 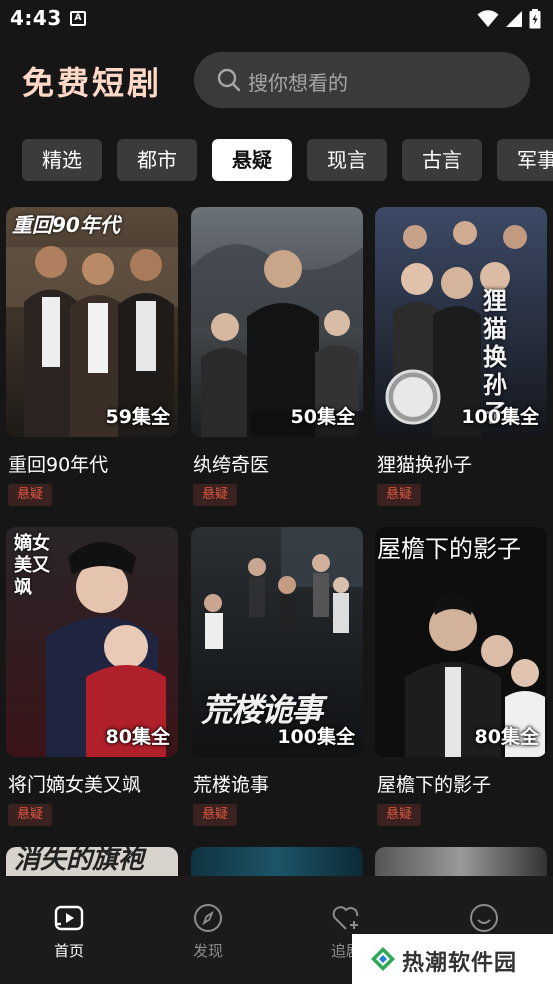 What do you see at coordinates (434, 783) in the screenshot?
I see `drama-title: 屋檐下的影子` at bounding box center [434, 783].